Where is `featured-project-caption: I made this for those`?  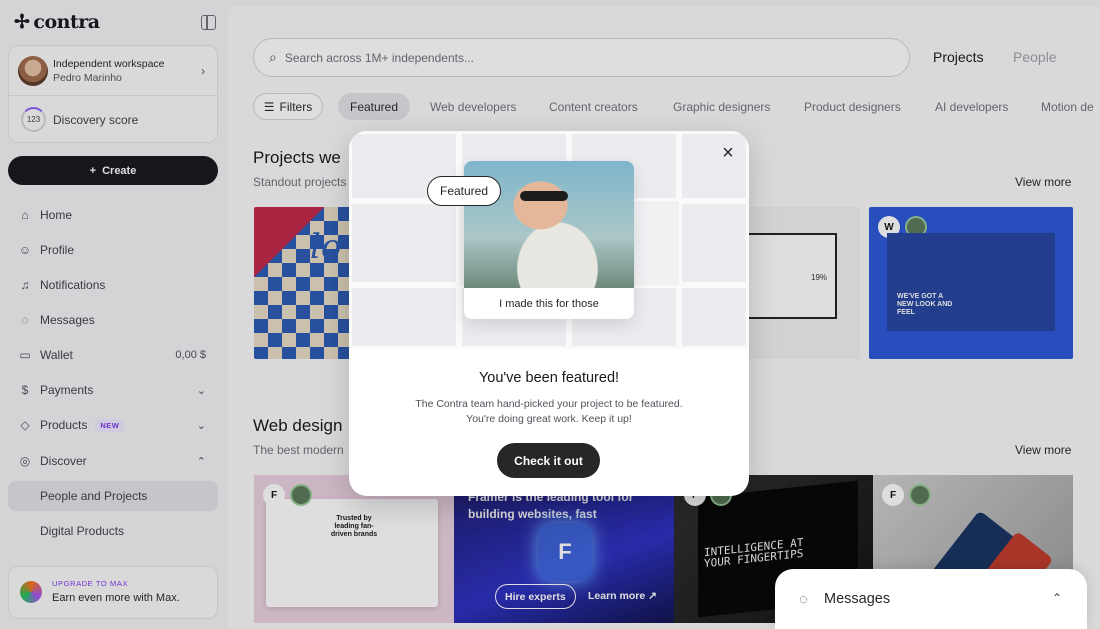 featured-project-caption: I made this for those is located at coordinates (549, 303).